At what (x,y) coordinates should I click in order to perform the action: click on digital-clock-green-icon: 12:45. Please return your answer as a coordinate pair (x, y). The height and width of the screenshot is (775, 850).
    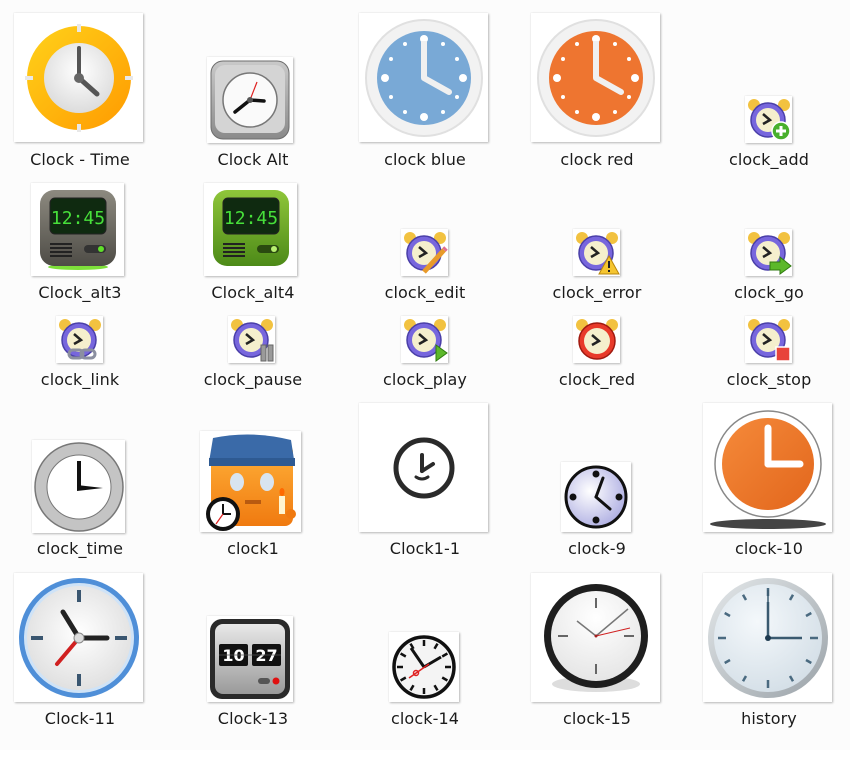
    Looking at the image, I should click on (250, 227).